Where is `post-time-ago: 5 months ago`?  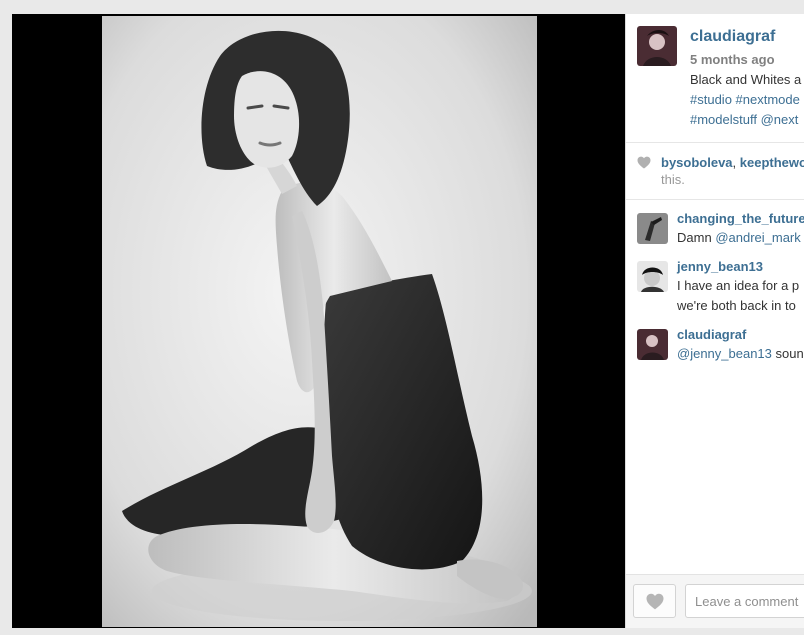
post-time-ago: 5 months ago is located at coordinates (732, 59).